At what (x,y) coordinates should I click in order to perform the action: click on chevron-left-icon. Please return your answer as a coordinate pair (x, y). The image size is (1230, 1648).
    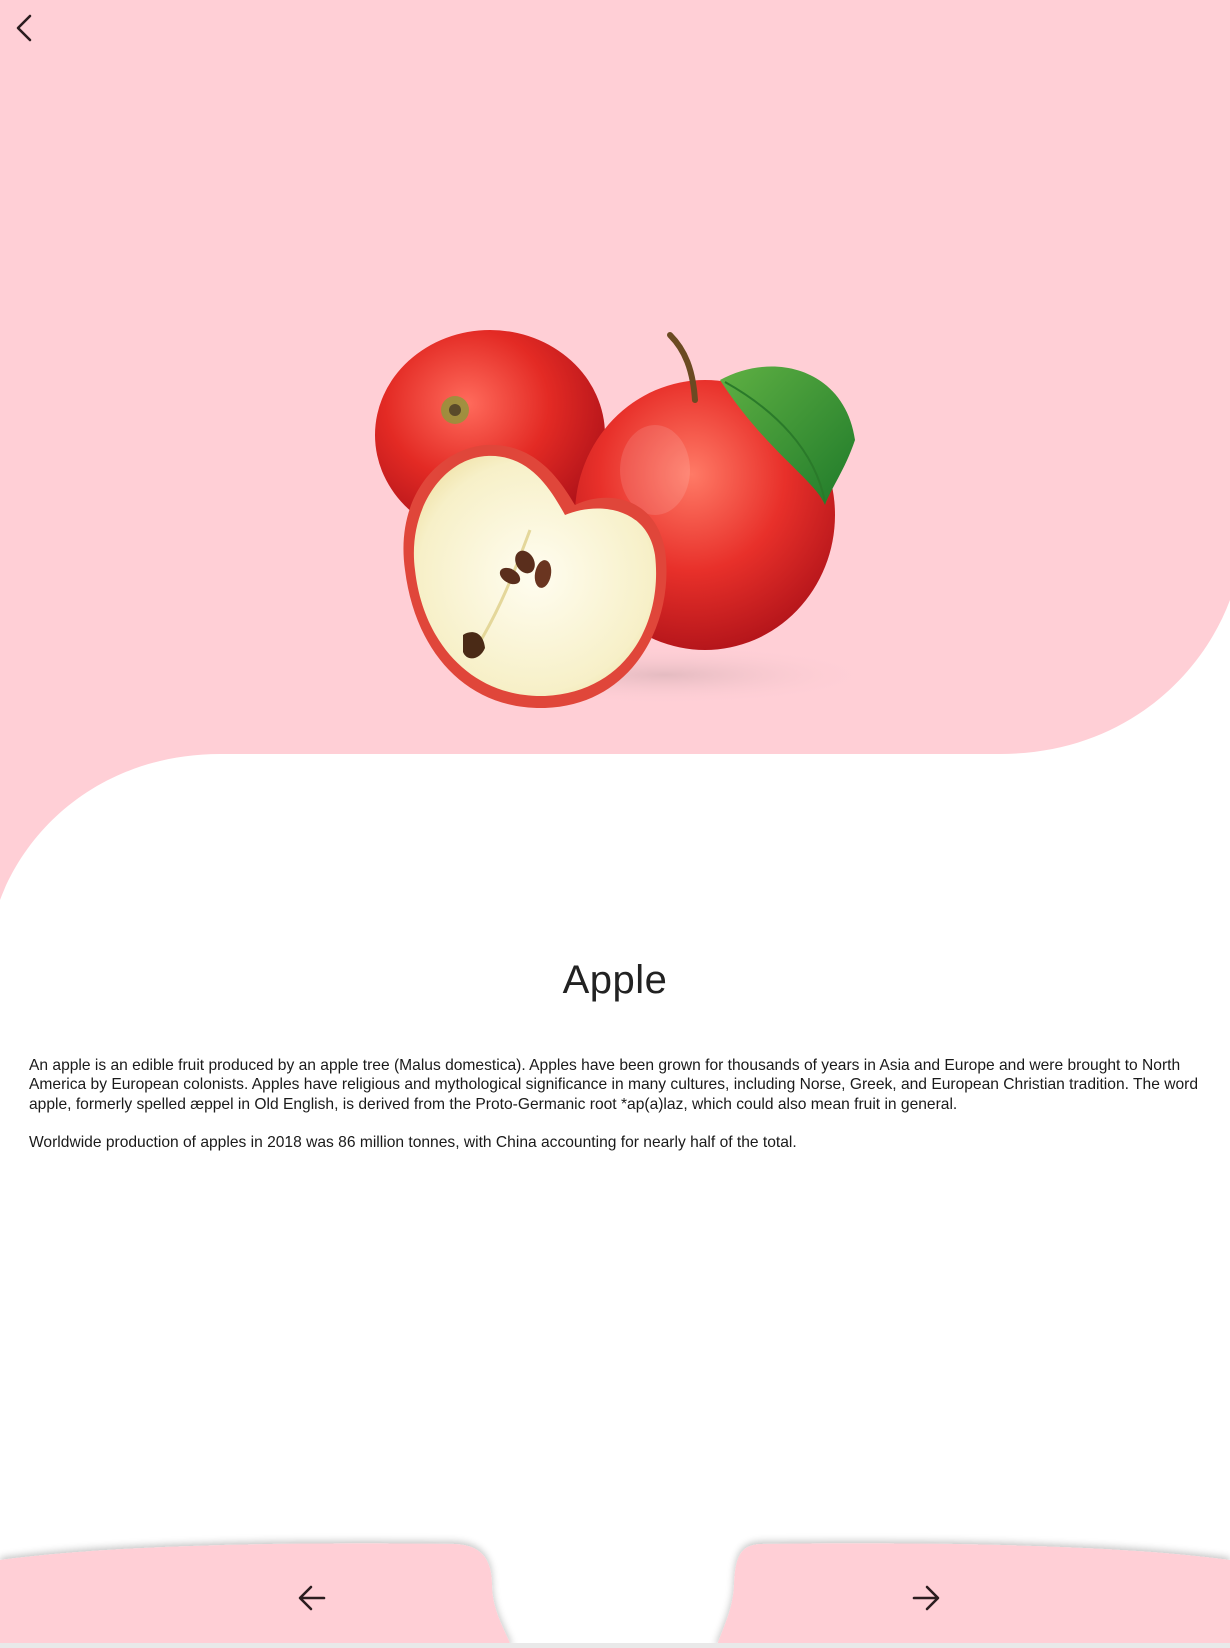
    Looking at the image, I should click on (24, 28).